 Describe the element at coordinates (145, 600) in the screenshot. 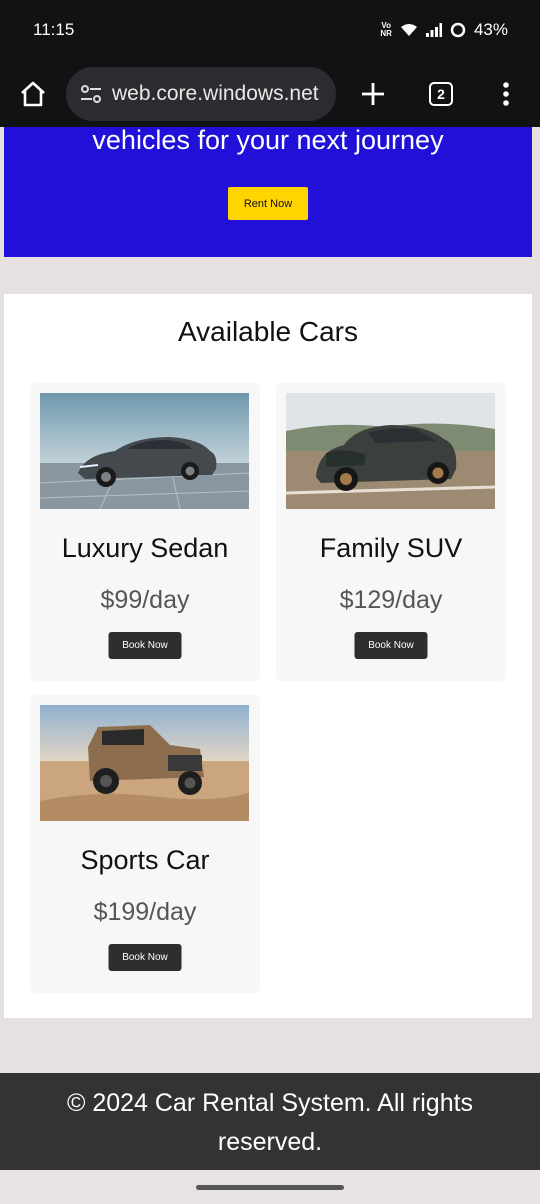

I see `car-price: $99/day` at that location.